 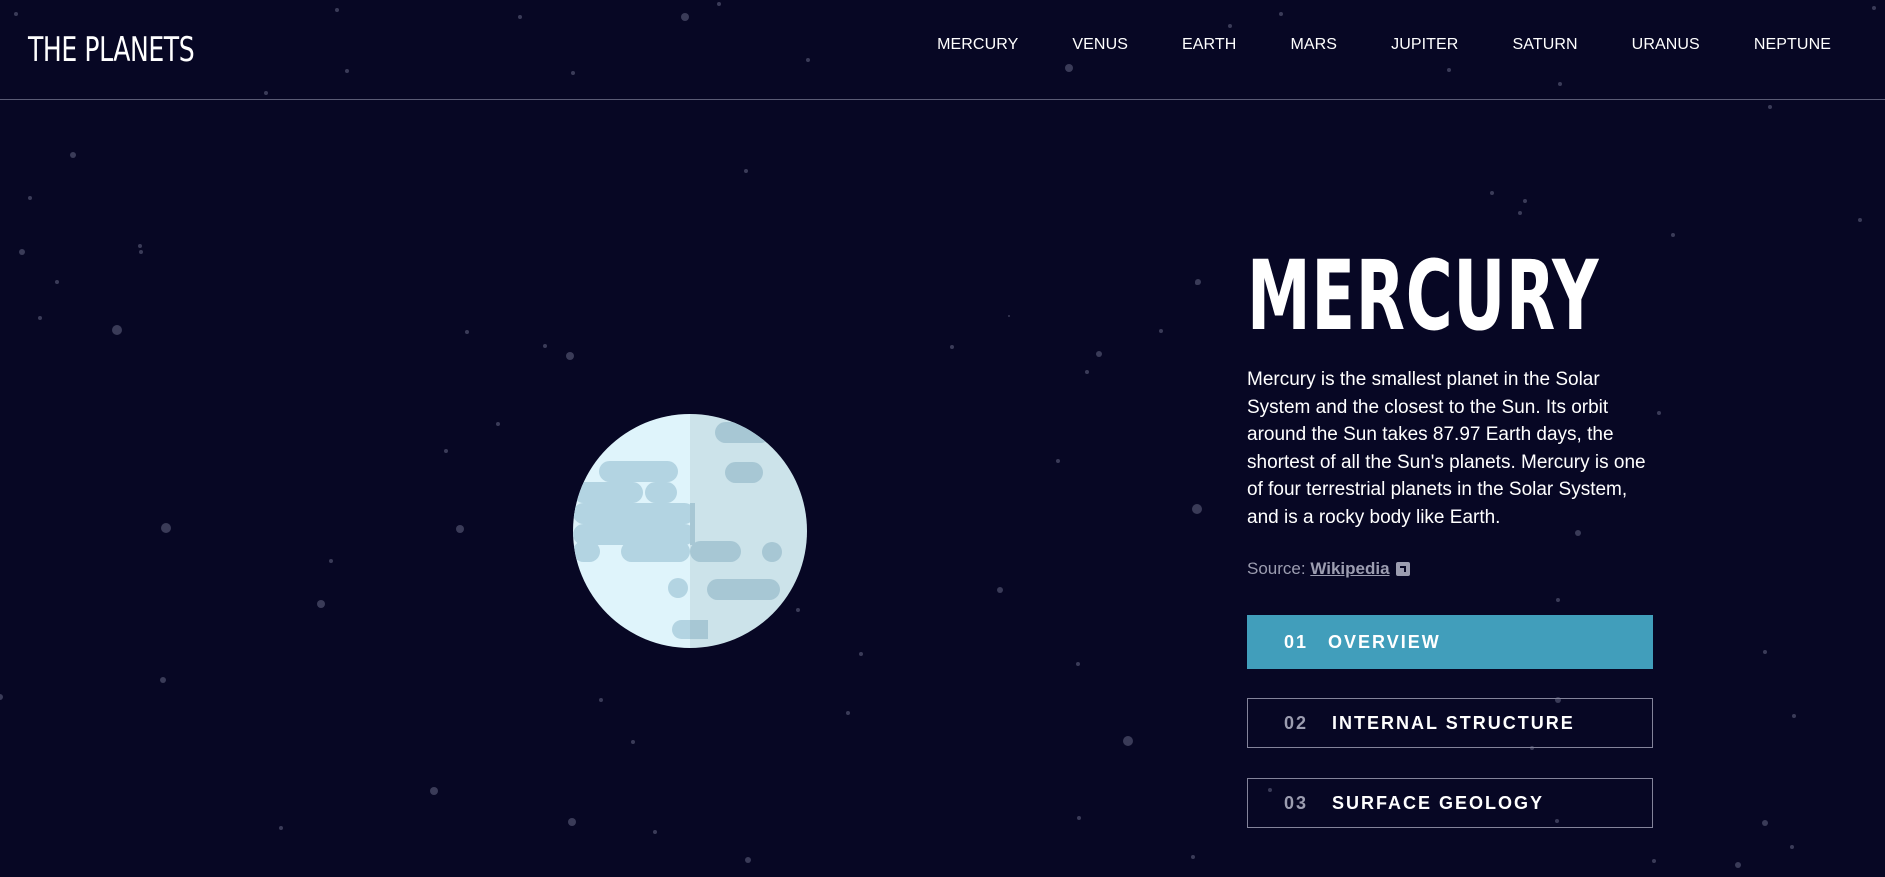 What do you see at coordinates (1296, 722) in the screenshot?
I see `tab-number: 02` at bounding box center [1296, 722].